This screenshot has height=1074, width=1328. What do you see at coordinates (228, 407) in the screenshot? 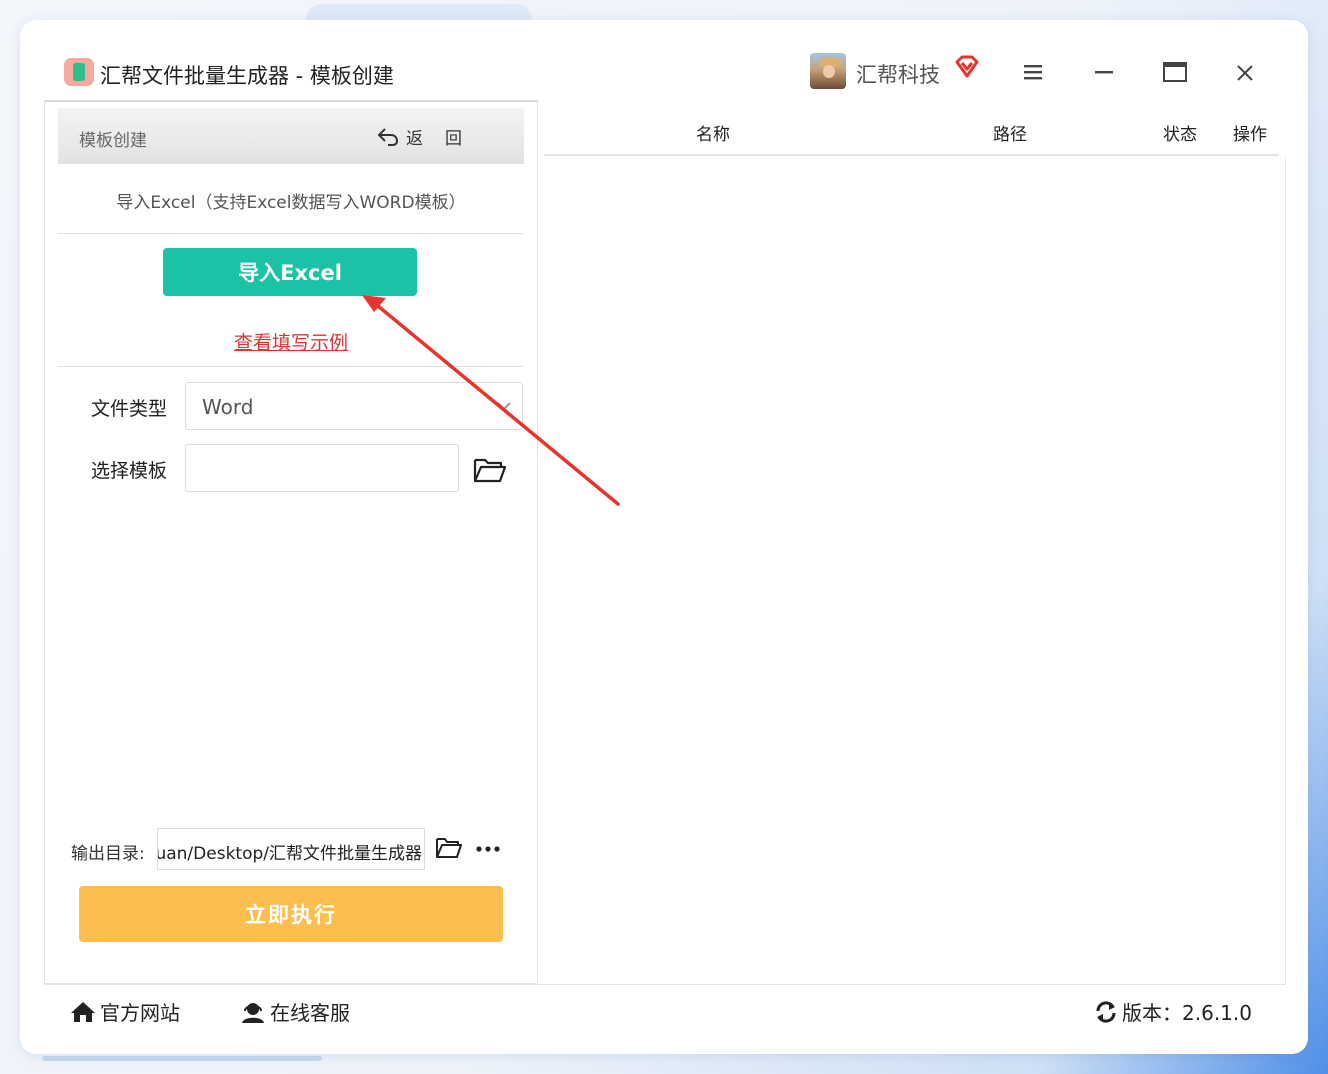
I see `file-type-value: Word` at bounding box center [228, 407].